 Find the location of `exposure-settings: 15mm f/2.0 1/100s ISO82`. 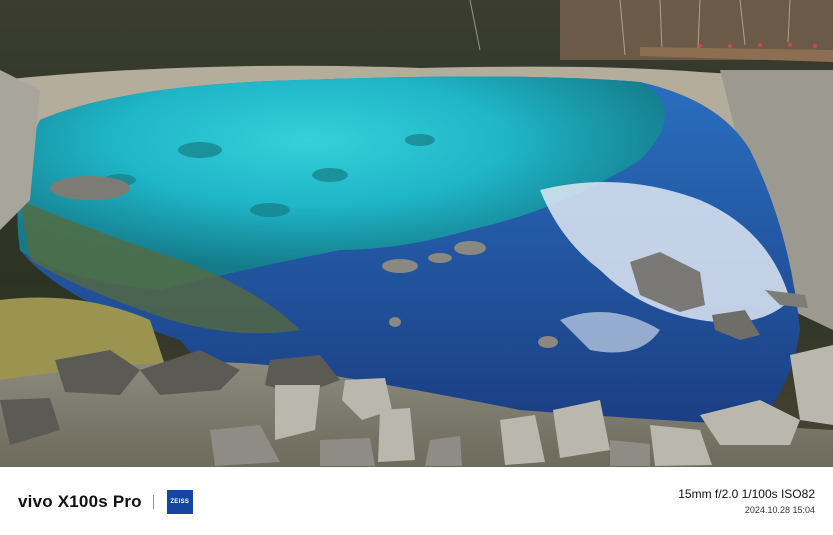

exposure-settings: 15mm f/2.0 1/100s ISO82 is located at coordinates (746, 494).